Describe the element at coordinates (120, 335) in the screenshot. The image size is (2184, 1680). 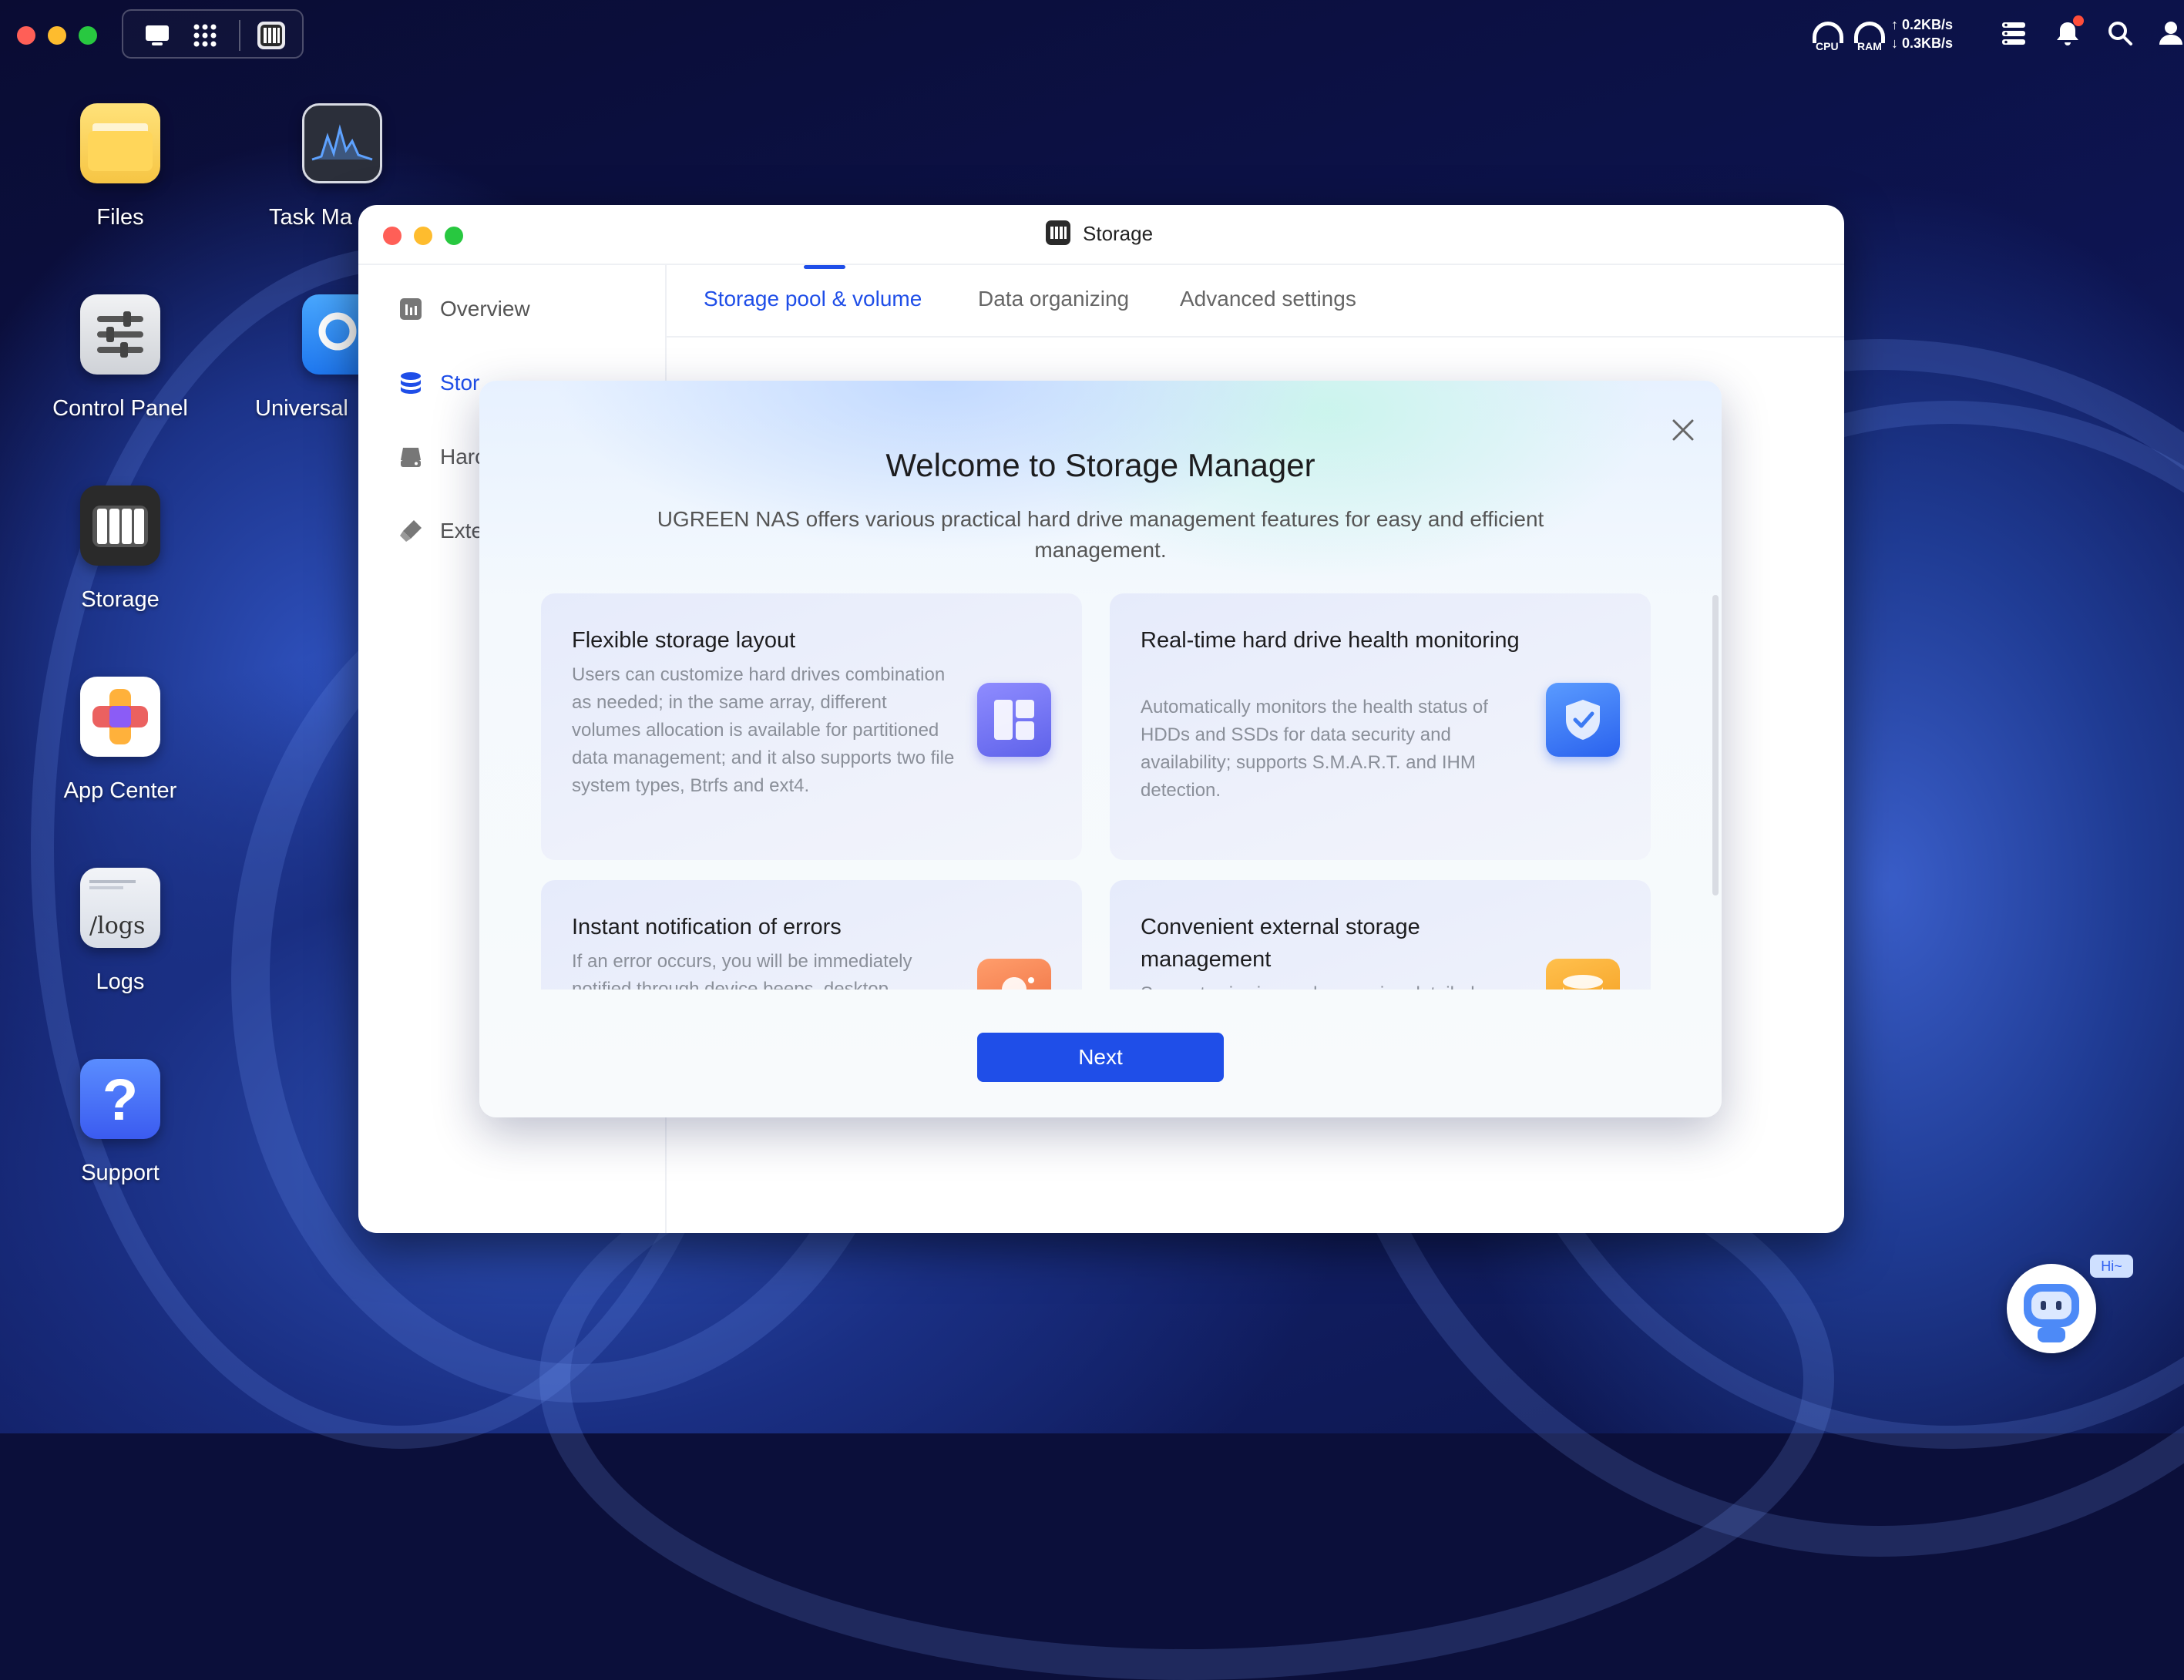
I see `control-panel-icon` at that location.